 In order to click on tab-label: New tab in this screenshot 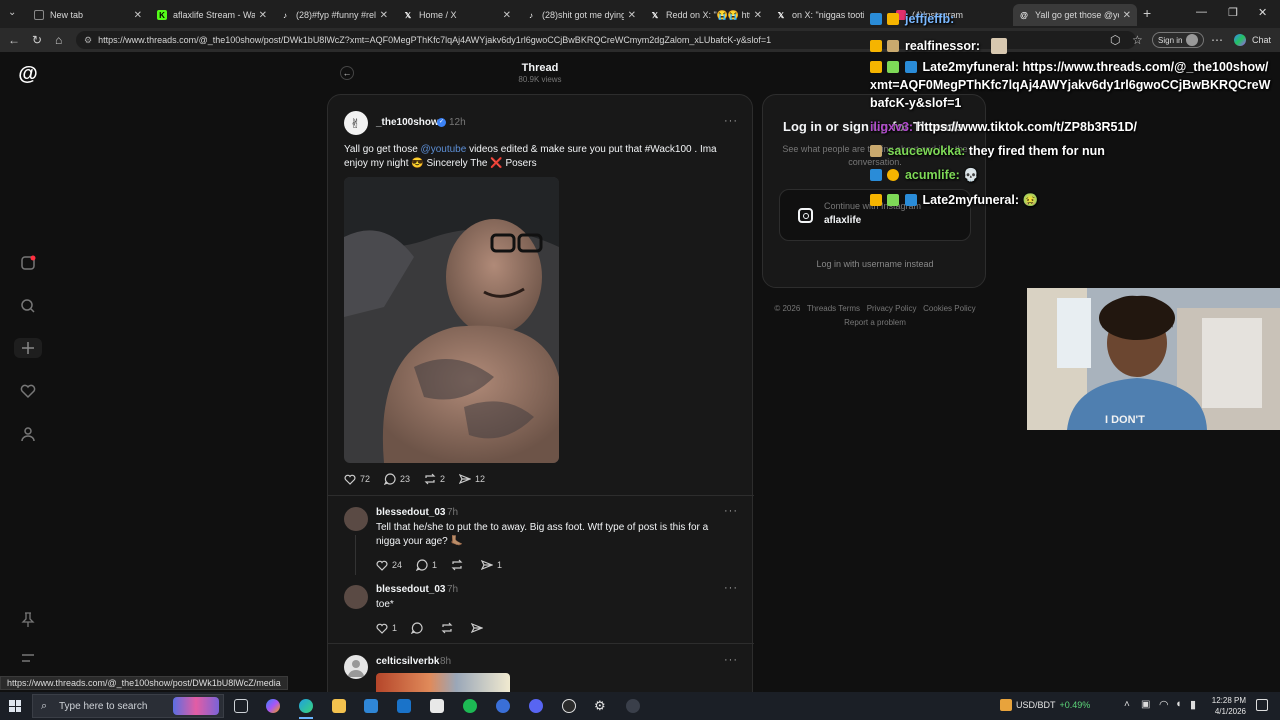, I will do `click(67, 15)`.